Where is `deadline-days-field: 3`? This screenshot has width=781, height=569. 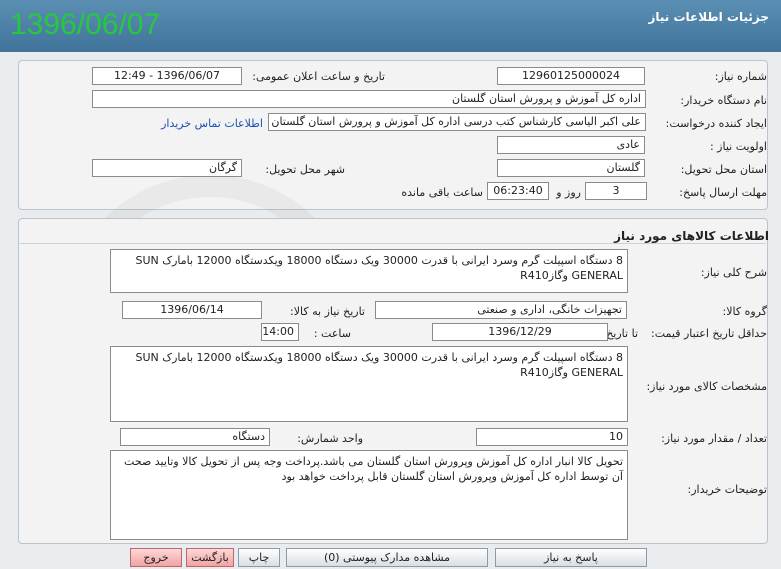 deadline-days-field: 3 is located at coordinates (616, 191).